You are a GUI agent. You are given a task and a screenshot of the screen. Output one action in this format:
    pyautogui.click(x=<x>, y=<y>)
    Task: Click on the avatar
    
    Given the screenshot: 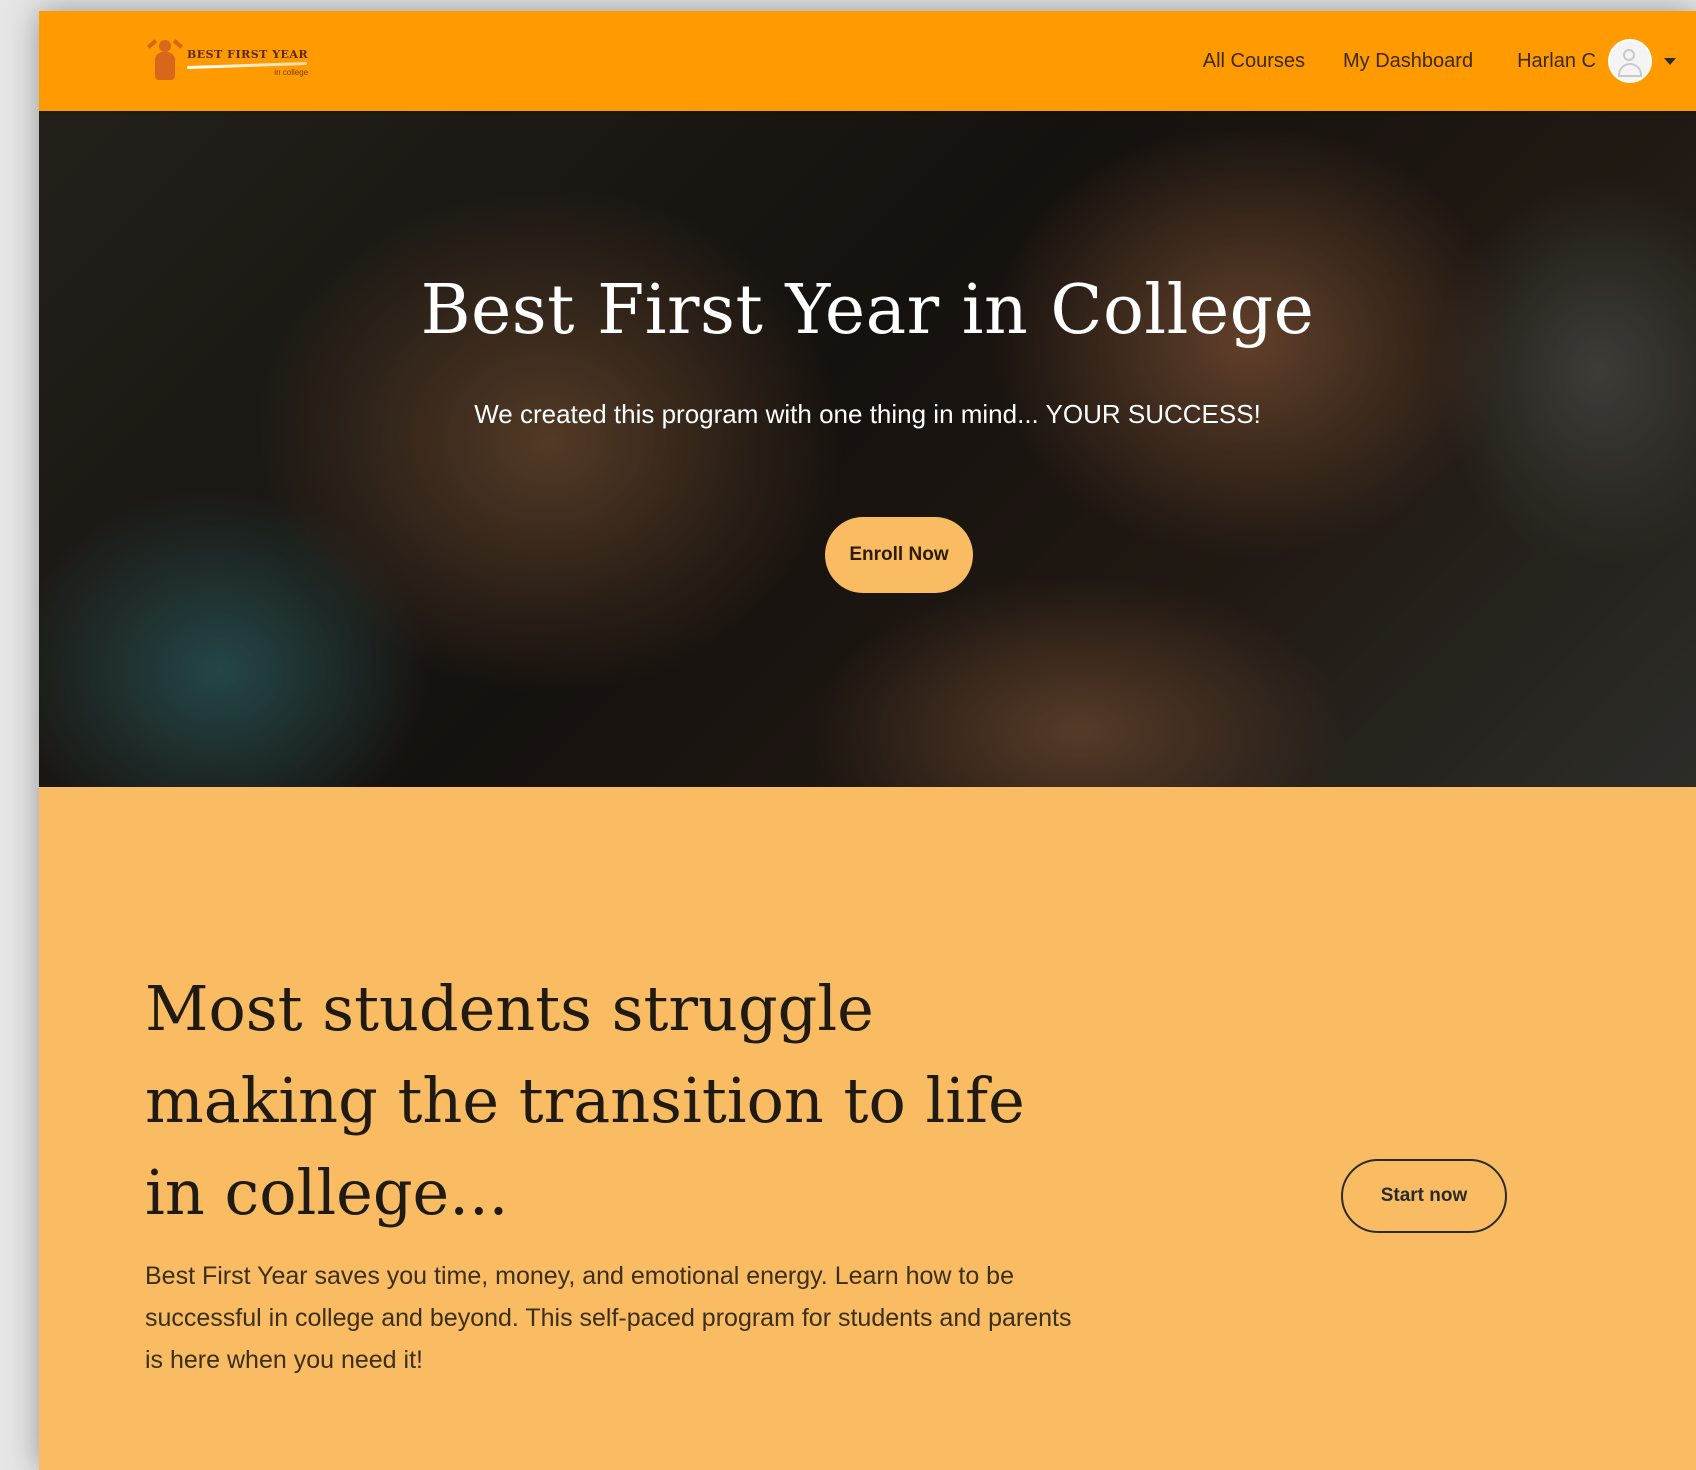 What is the action you would take?
    pyautogui.click(x=1630, y=61)
    